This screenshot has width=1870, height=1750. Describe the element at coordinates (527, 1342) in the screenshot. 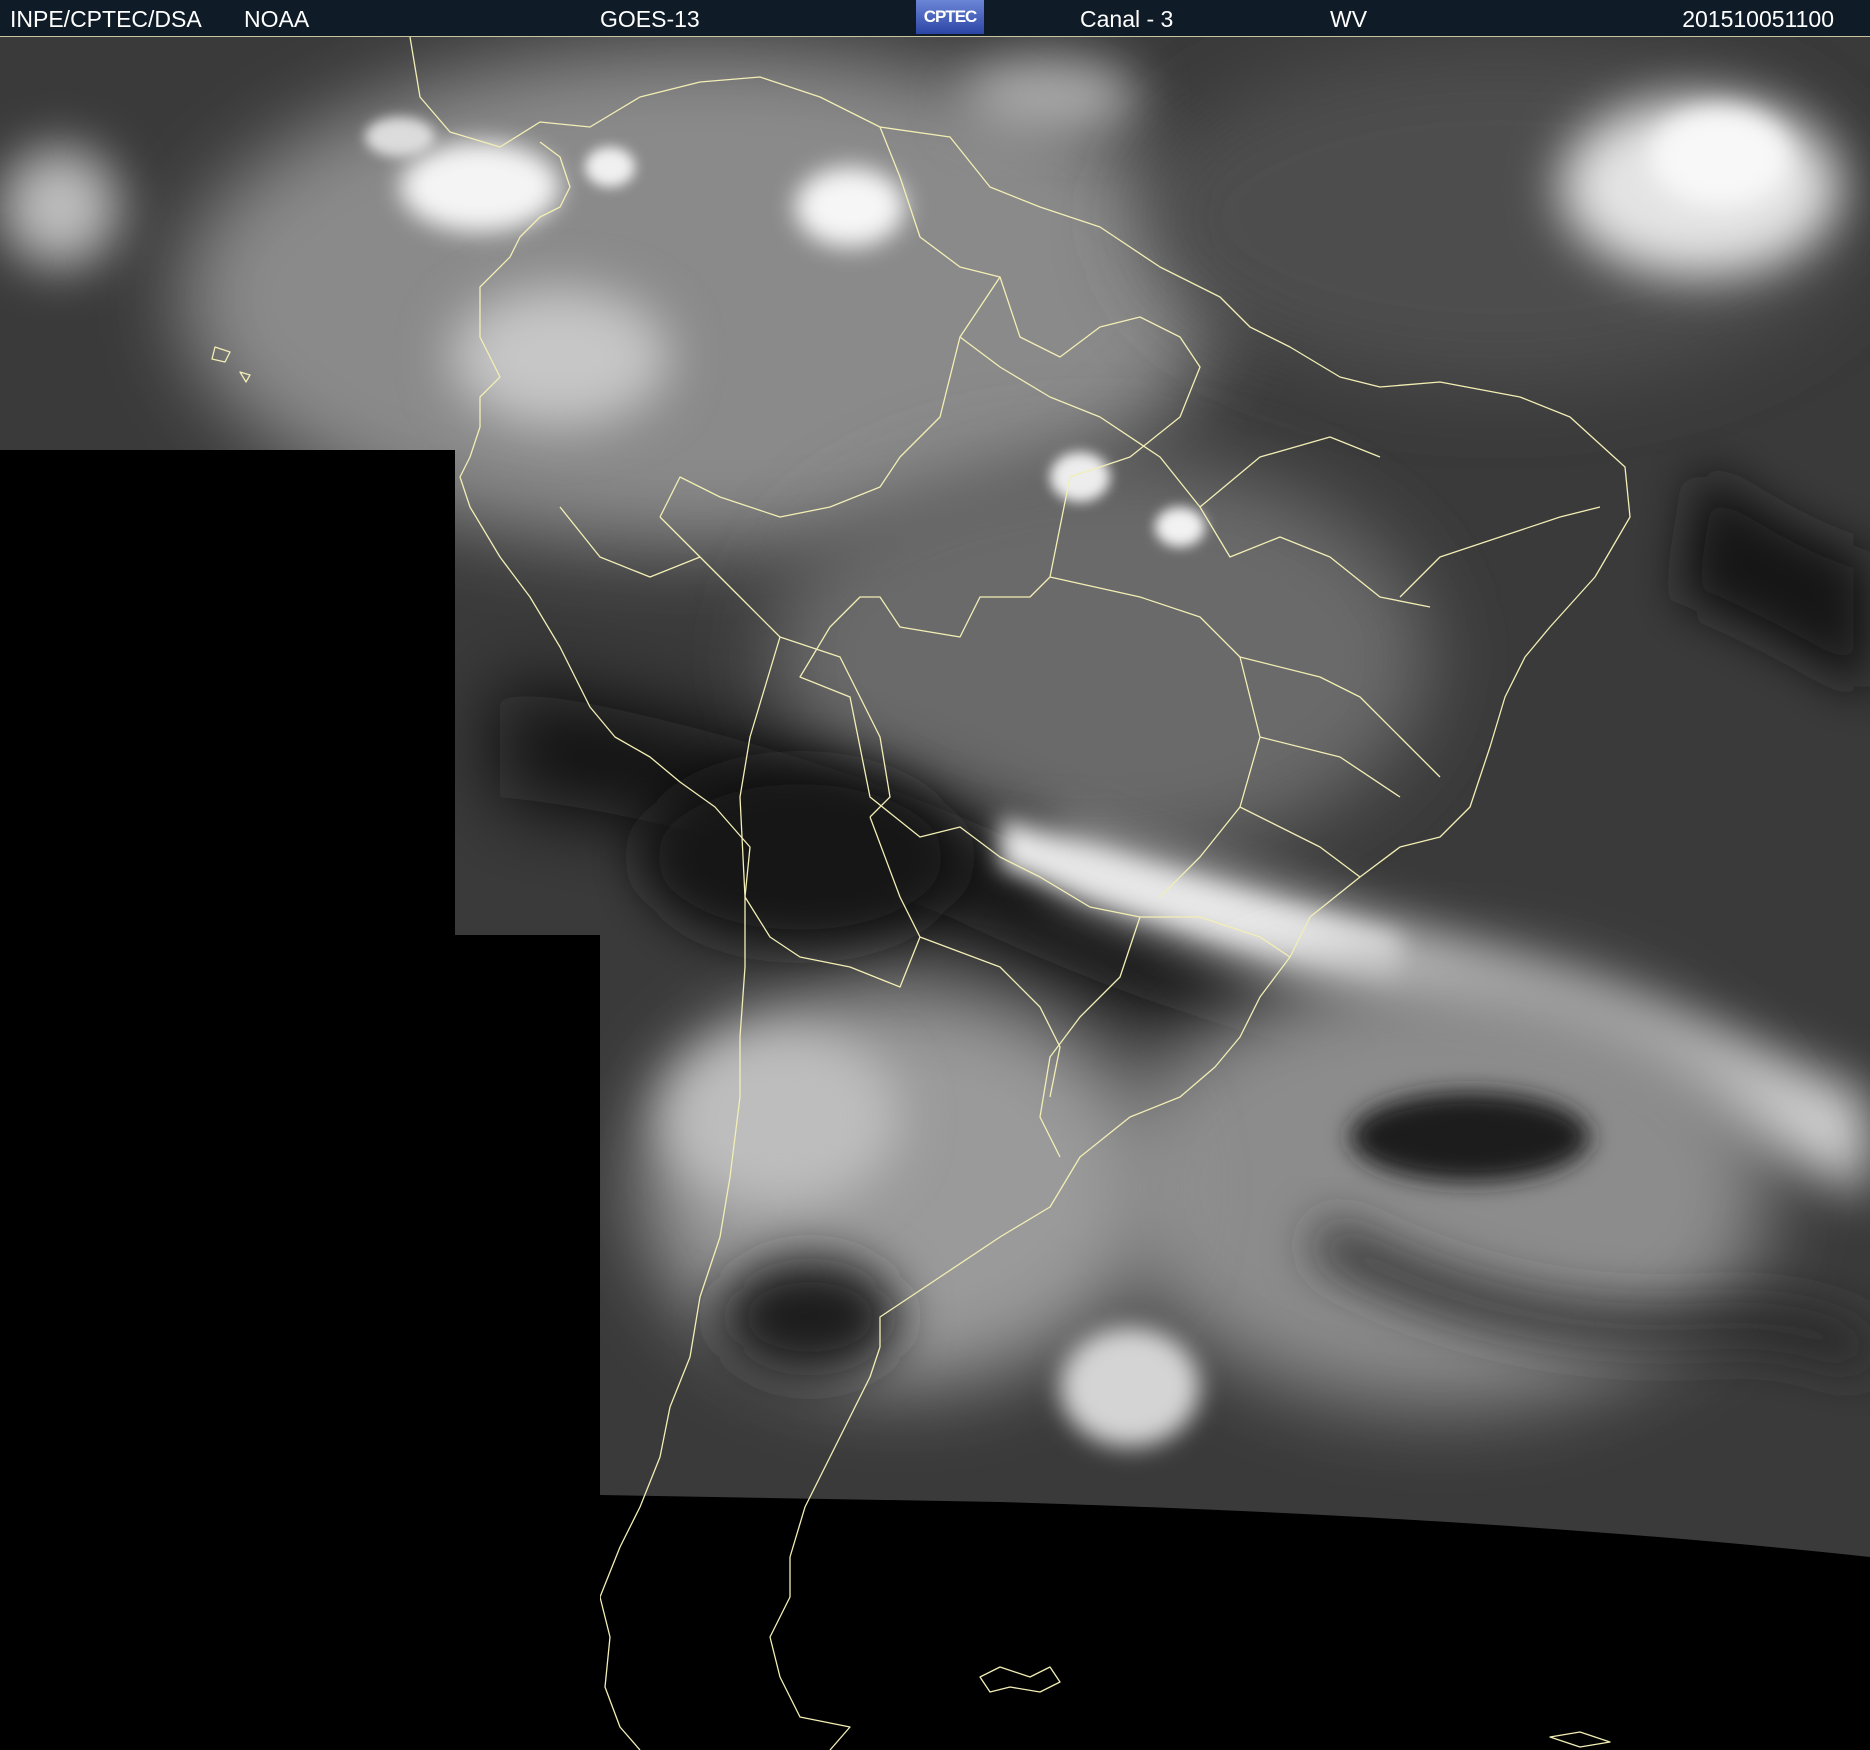

I see `no-data-region-southwest` at that location.